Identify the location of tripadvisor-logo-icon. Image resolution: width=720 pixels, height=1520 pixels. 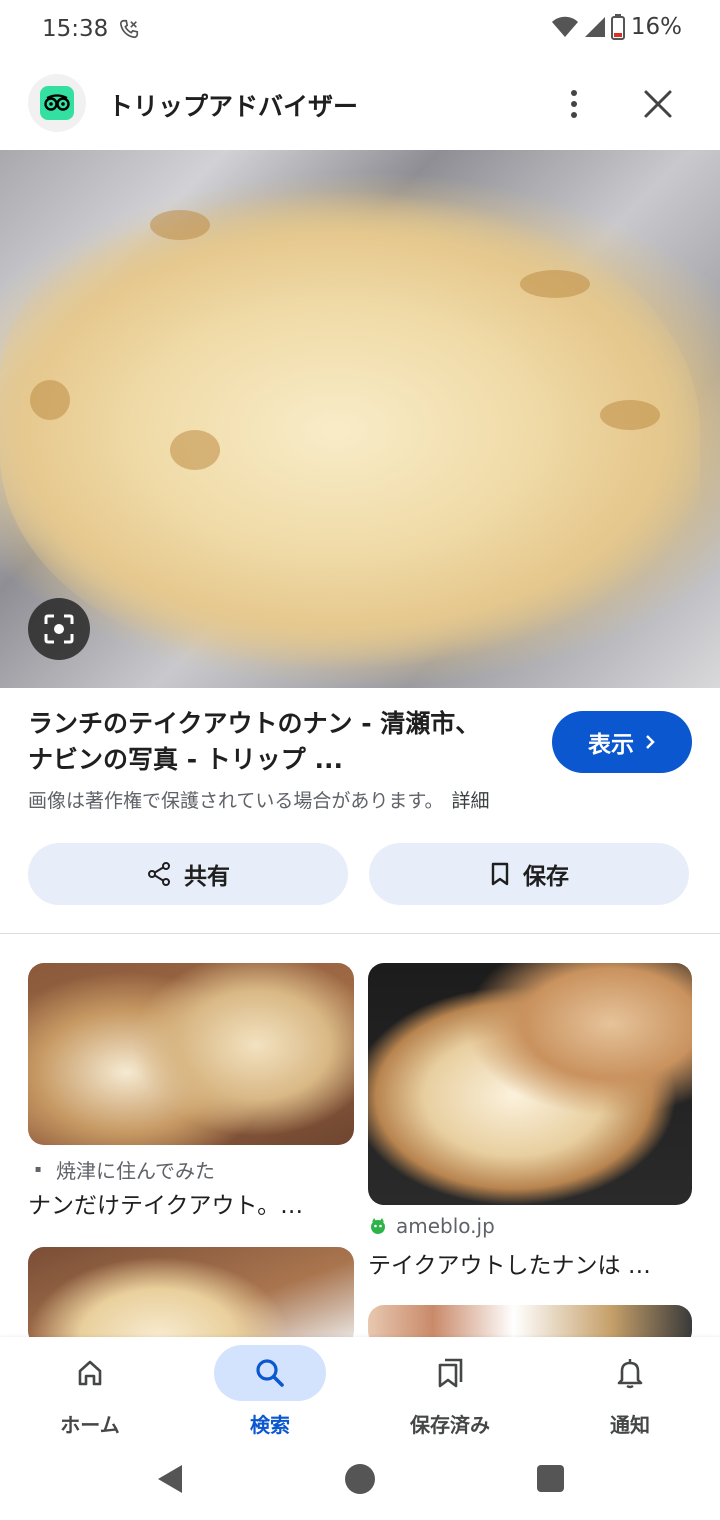
(57, 103).